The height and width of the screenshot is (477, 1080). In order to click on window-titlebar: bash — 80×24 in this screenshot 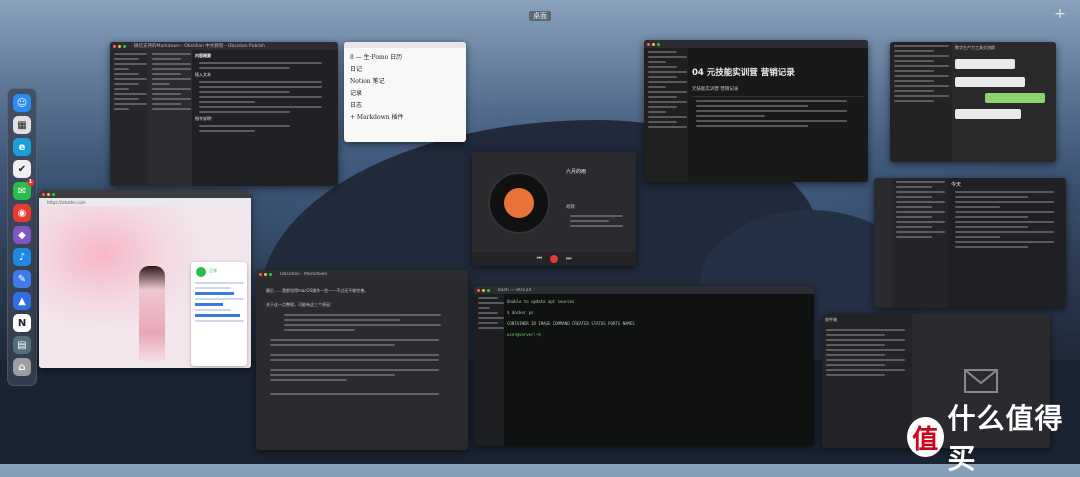, I will do `click(644, 290)`.